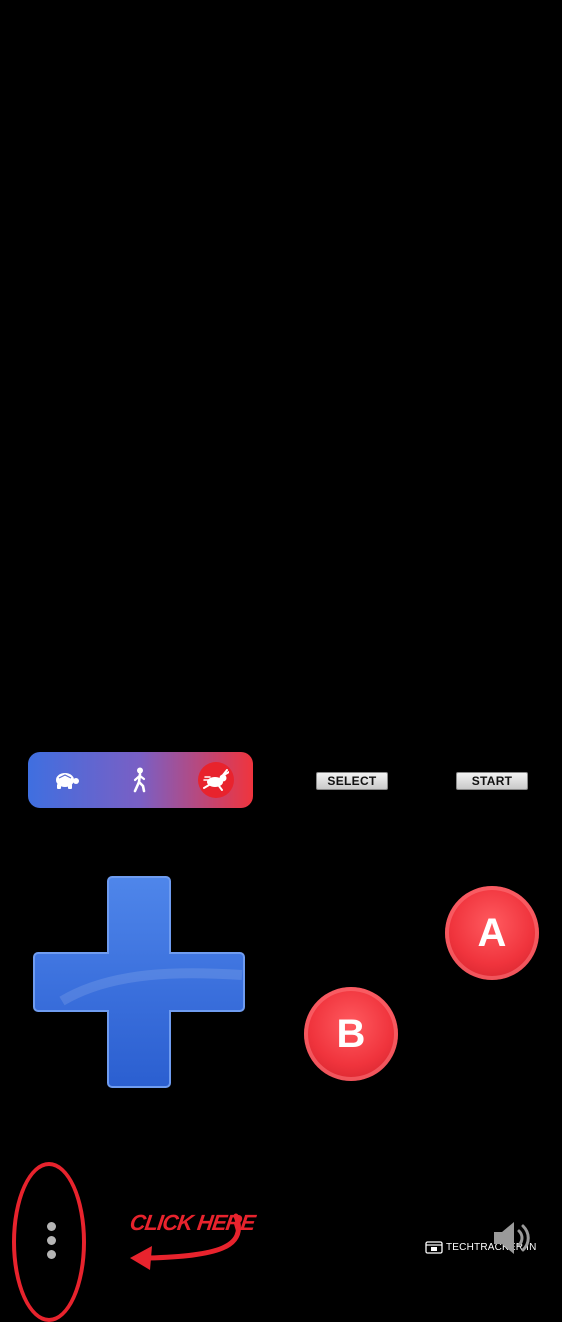 The image size is (562, 1322). I want to click on dpad-right, so click(205, 982).